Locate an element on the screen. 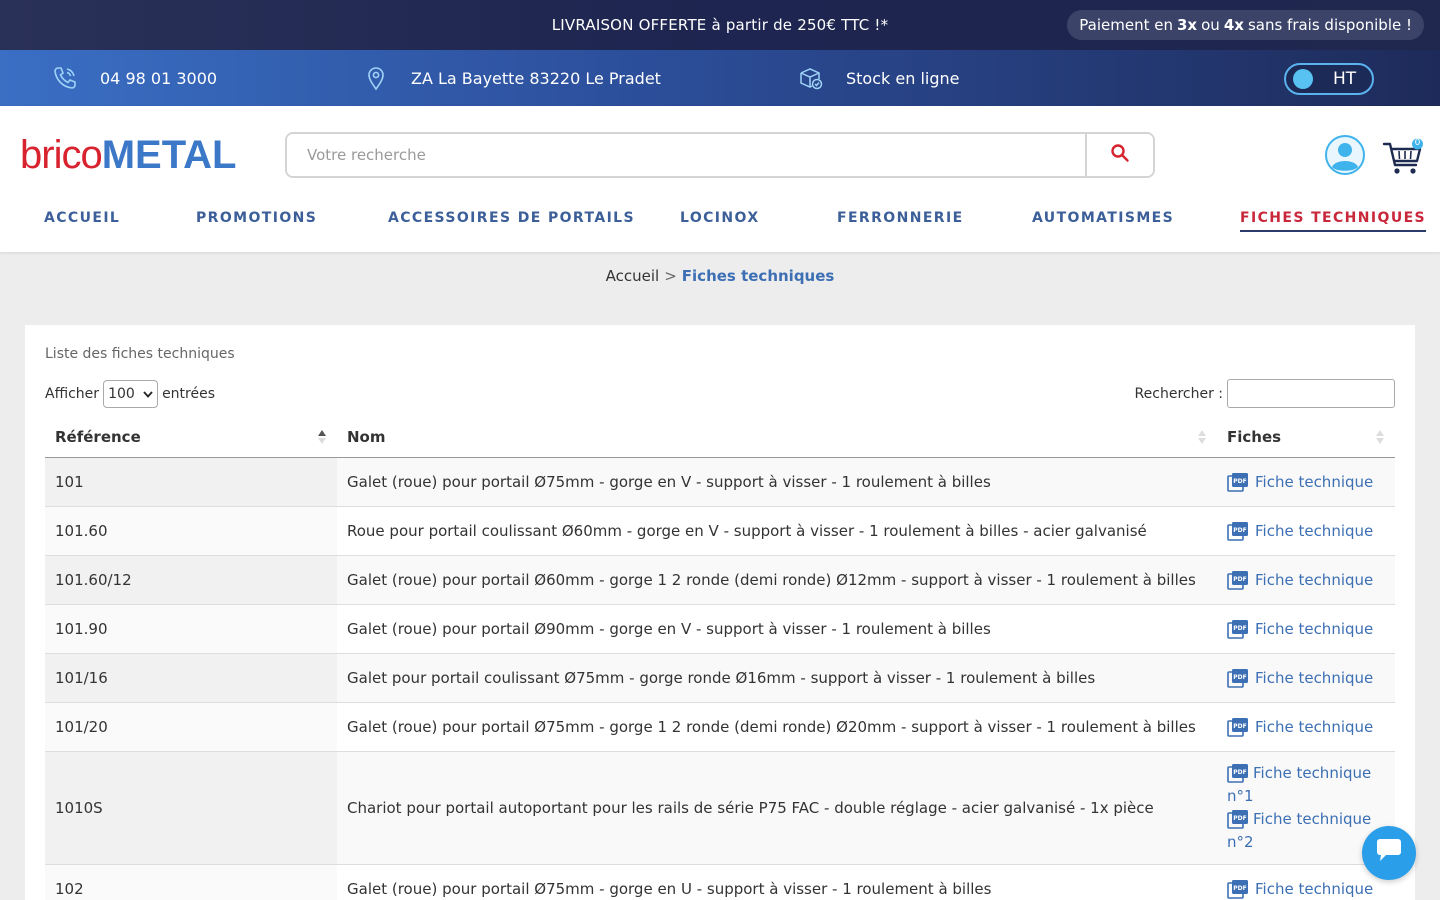 Image resolution: width=1440 pixels, height=900 pixels. address-info: ZA La Bayette 83220 Le Pradet is located at coordinates (512, 78).